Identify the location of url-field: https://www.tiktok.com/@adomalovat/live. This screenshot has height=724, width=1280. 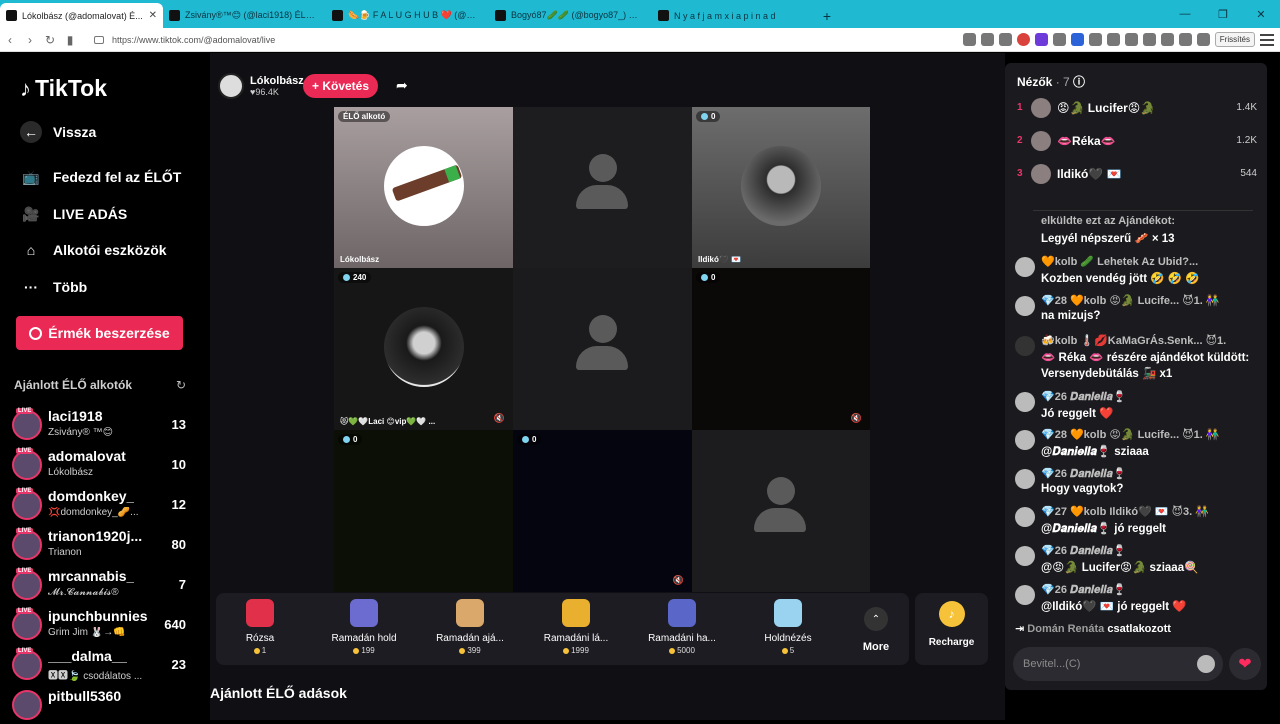
(184, 40).